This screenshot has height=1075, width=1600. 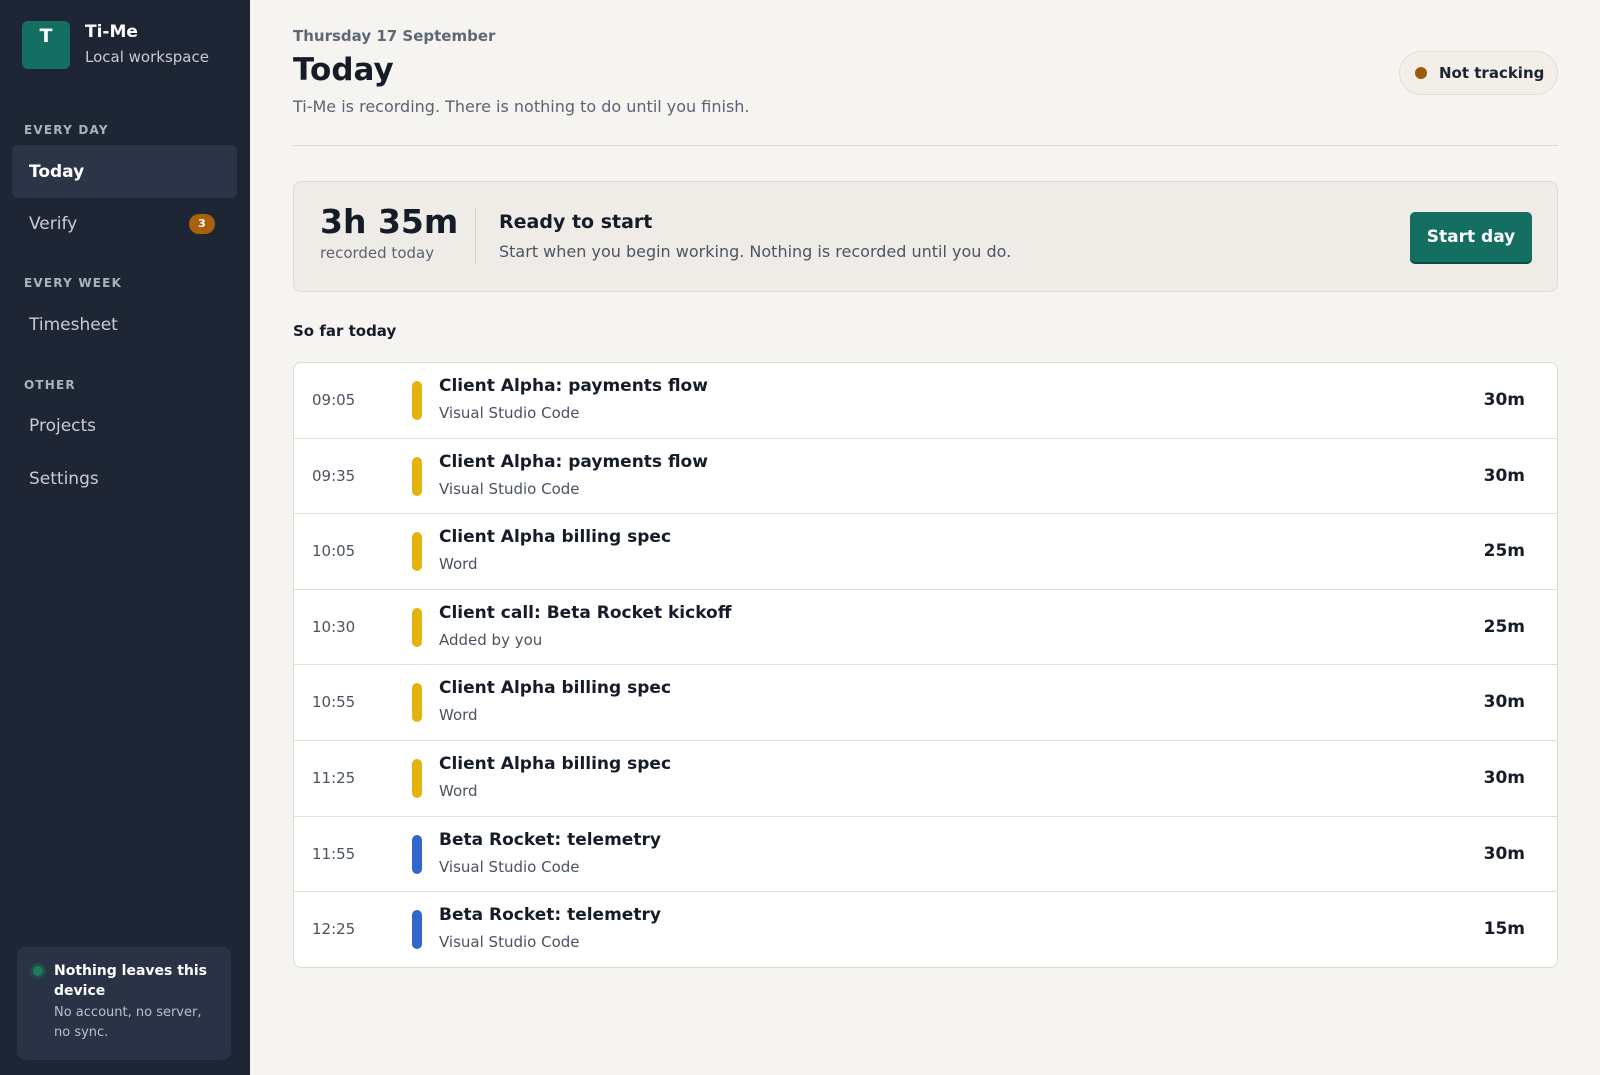 I want to click on sidebar-item-label: Verify, so click(x=53, y=223).